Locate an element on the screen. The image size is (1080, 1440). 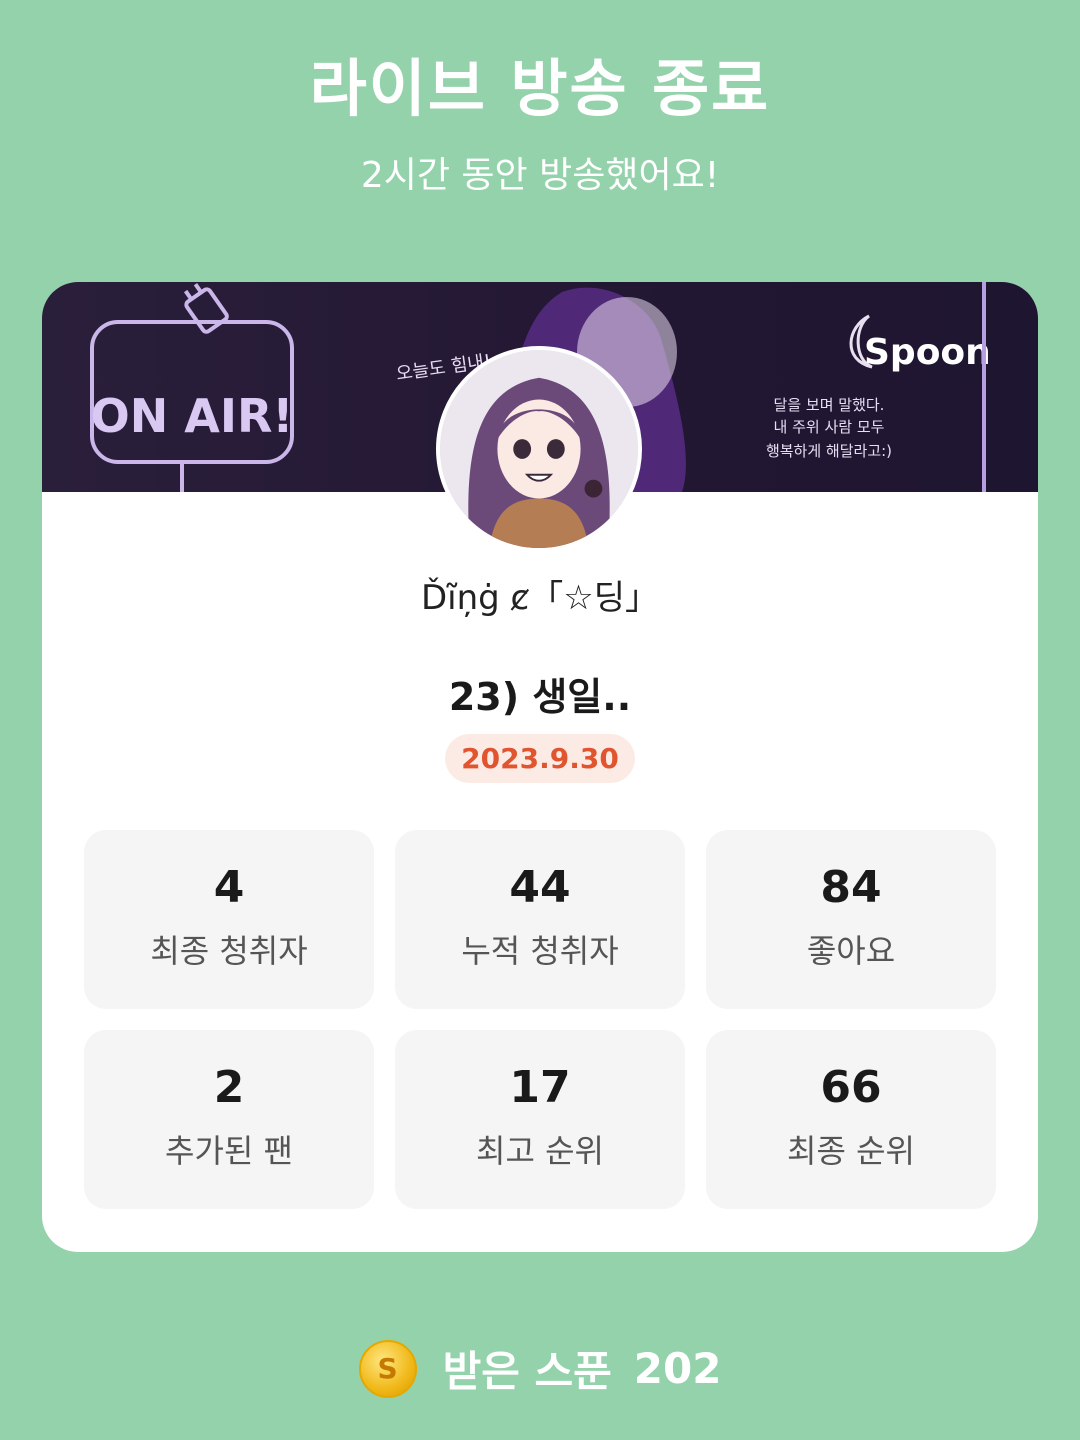
broadcast-duration: 2시간 동안 방송했어요! is located at coordinates (540, 175).